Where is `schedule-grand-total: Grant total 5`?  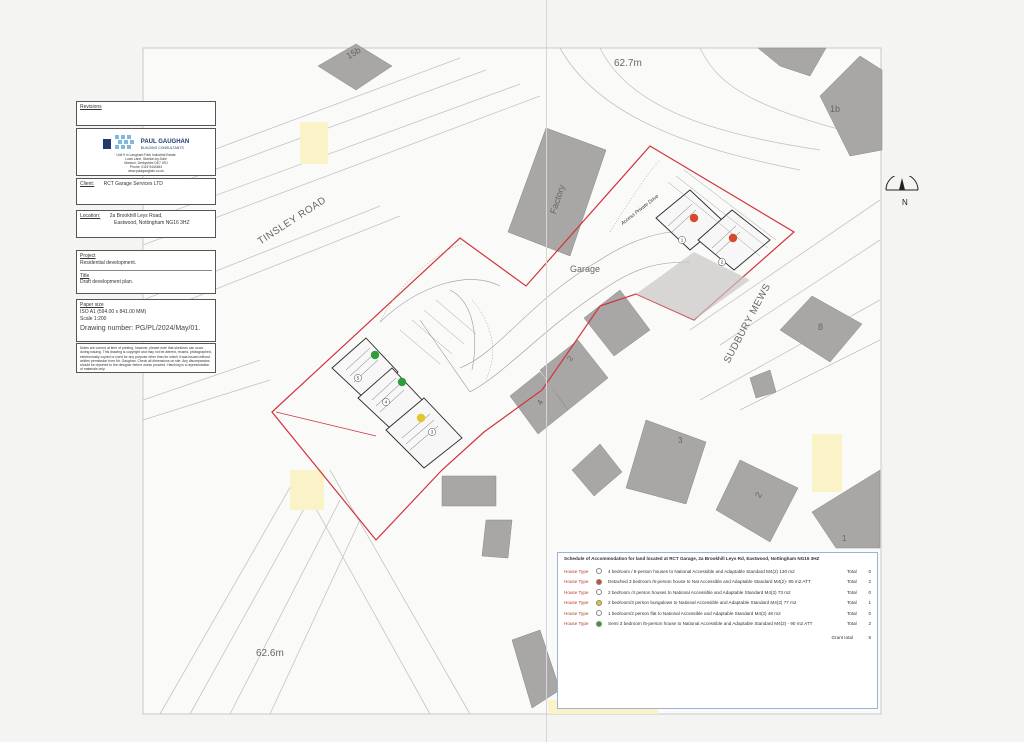 schedule-grand-total: Grant total 5 is located at coordinates (717, 637).